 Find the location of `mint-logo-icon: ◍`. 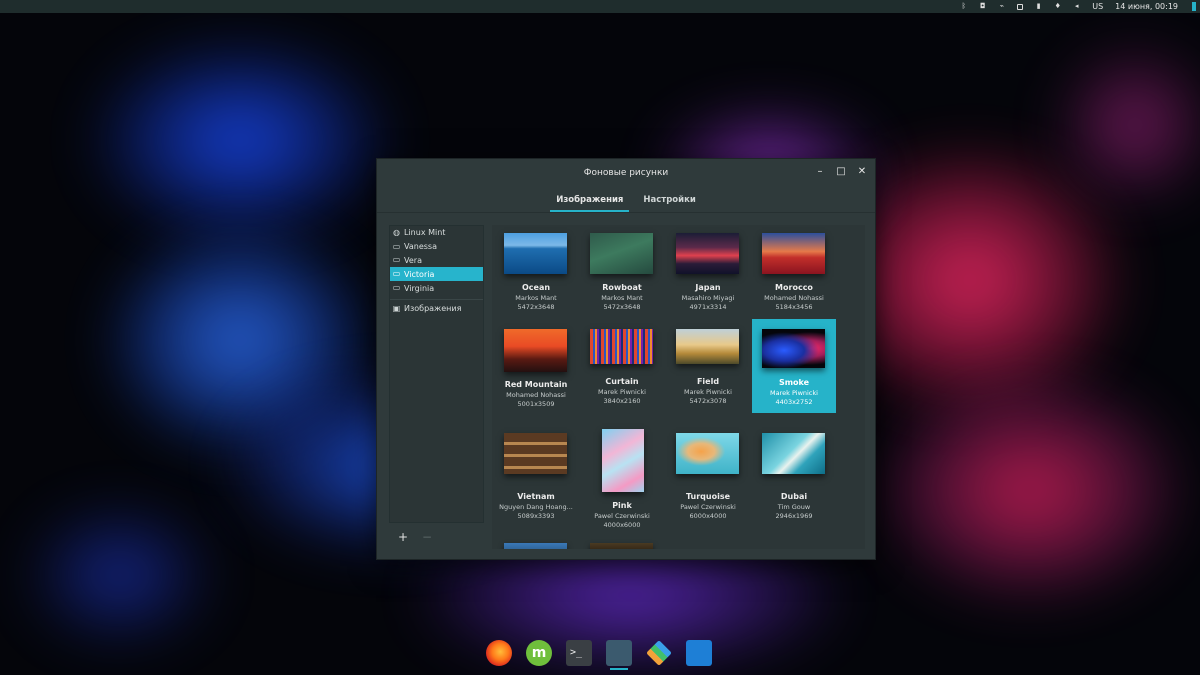

mint-logo-icon: ◍ is located at coordinates (396, 232).